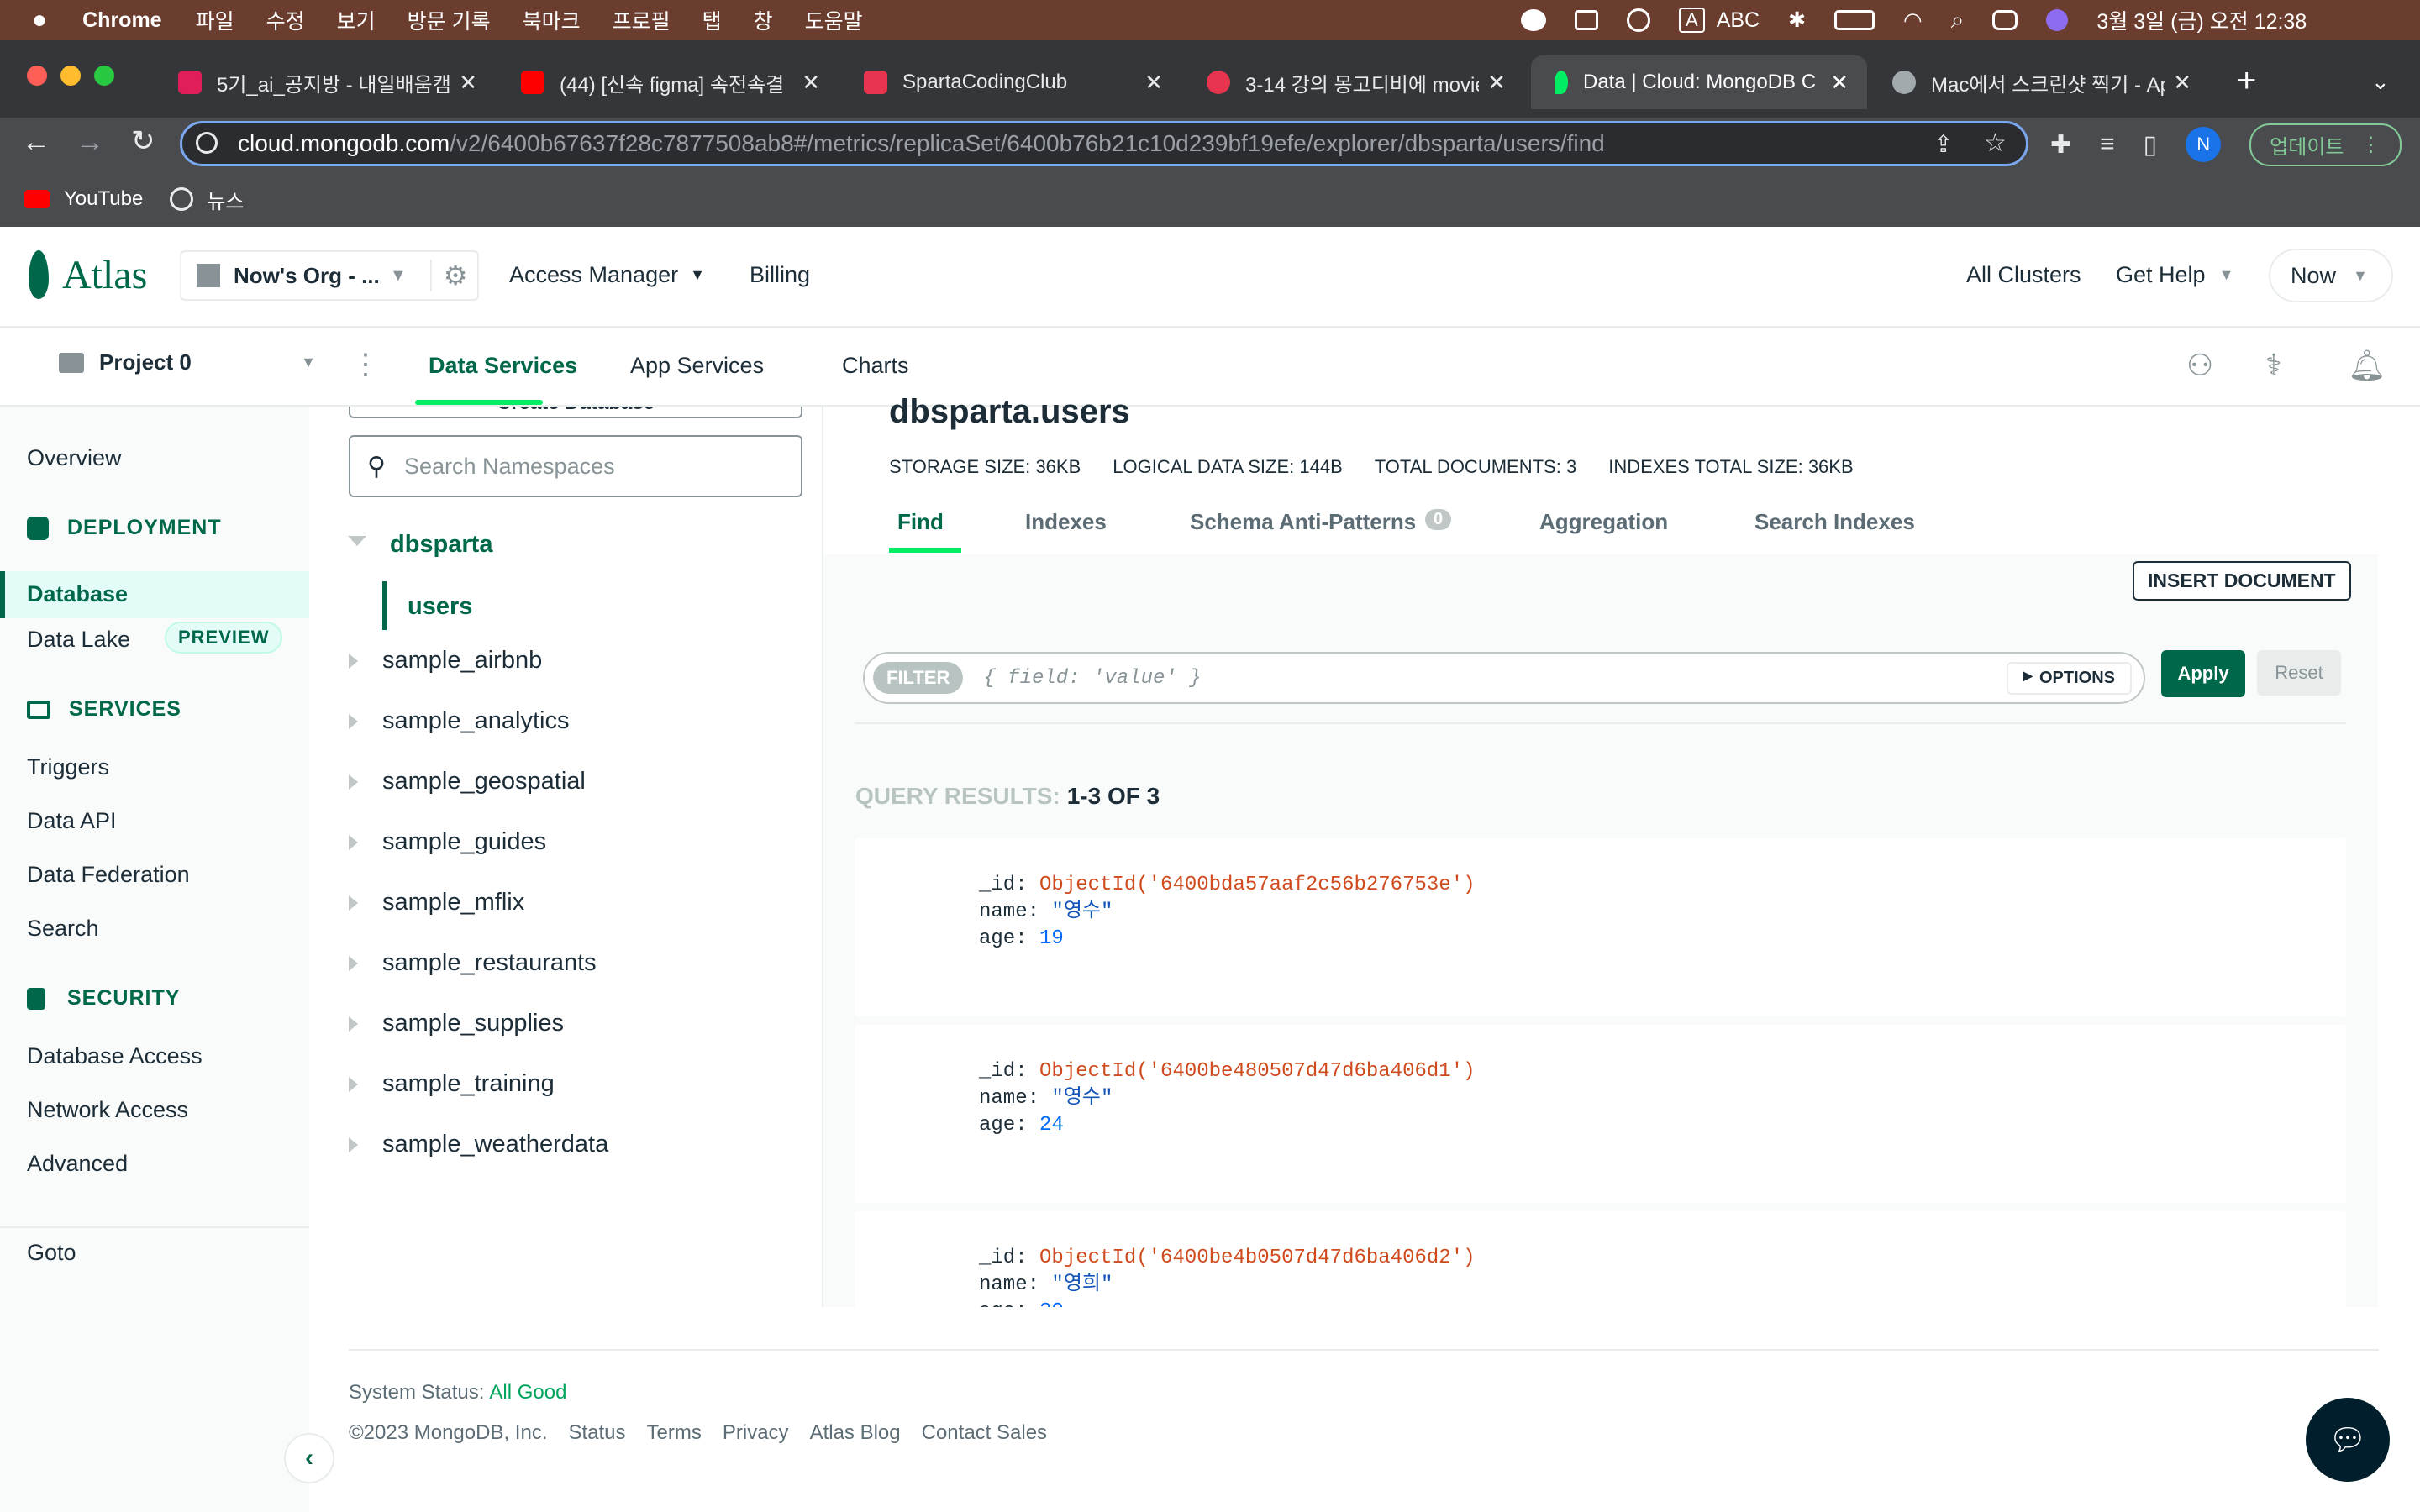 Image resolution: width=2420 pixels, height=1512 pixels. Describe the element at coordinates (764, 20) in the screenshot. I see `menu-window: 창` at that location.